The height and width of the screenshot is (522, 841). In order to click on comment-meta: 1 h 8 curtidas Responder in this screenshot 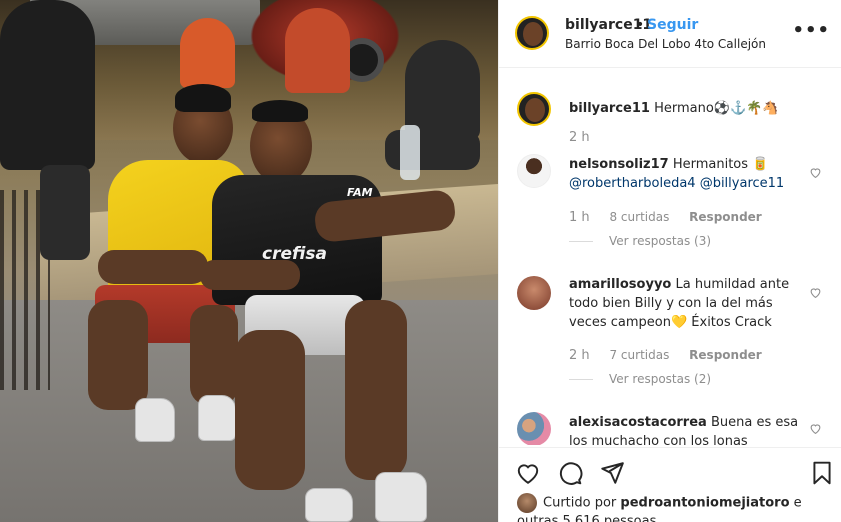, I will do `click(673, 217)`.